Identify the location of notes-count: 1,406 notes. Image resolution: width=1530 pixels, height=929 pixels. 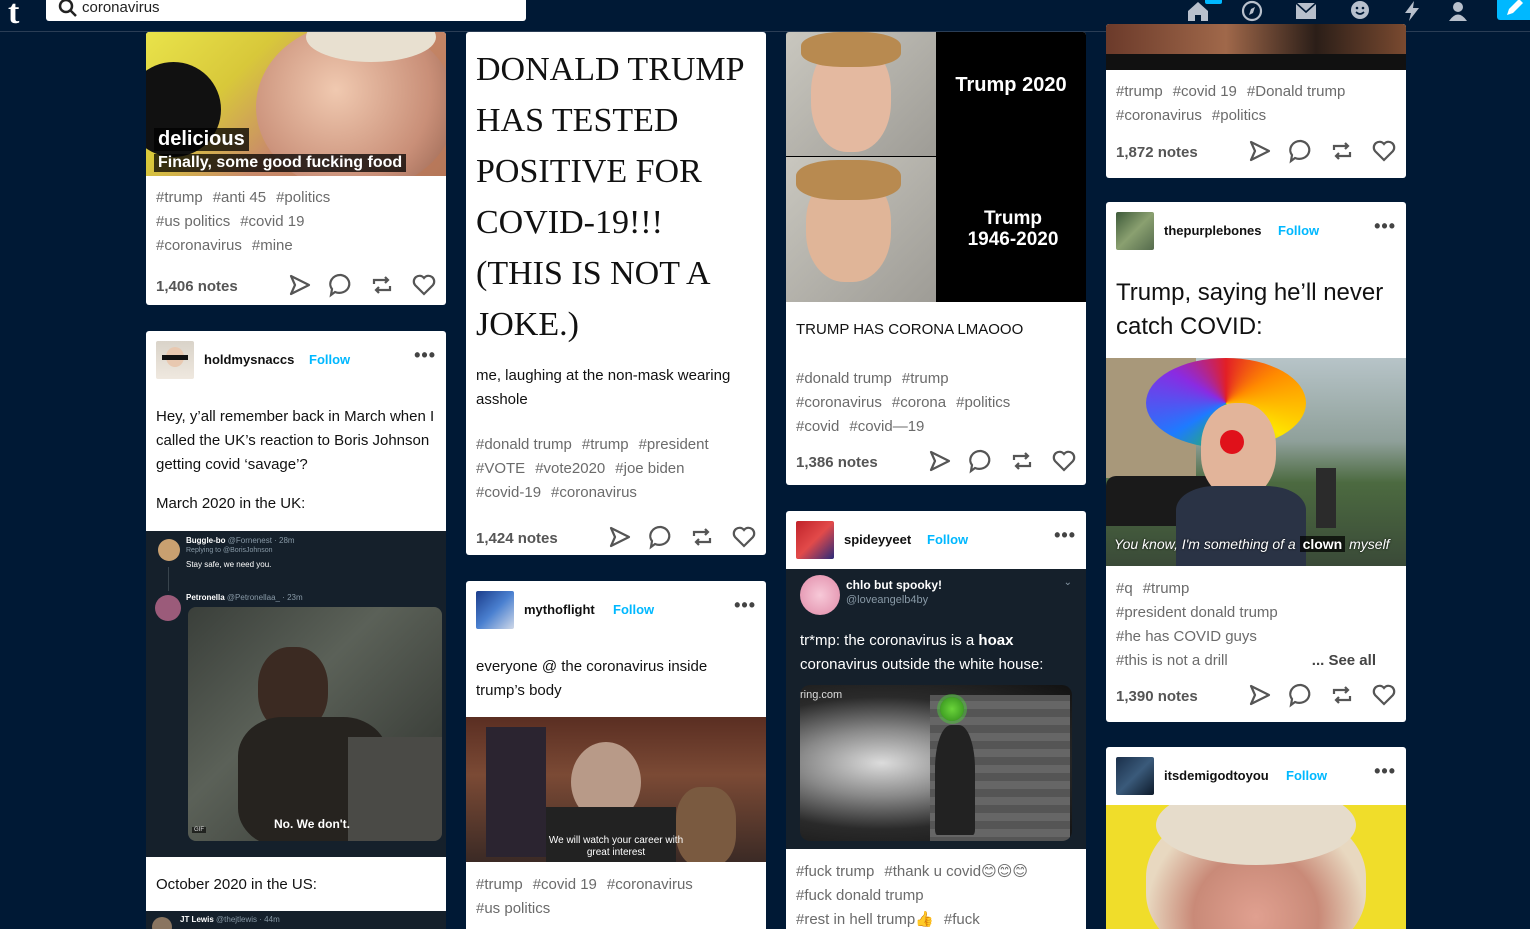
(197, 286).